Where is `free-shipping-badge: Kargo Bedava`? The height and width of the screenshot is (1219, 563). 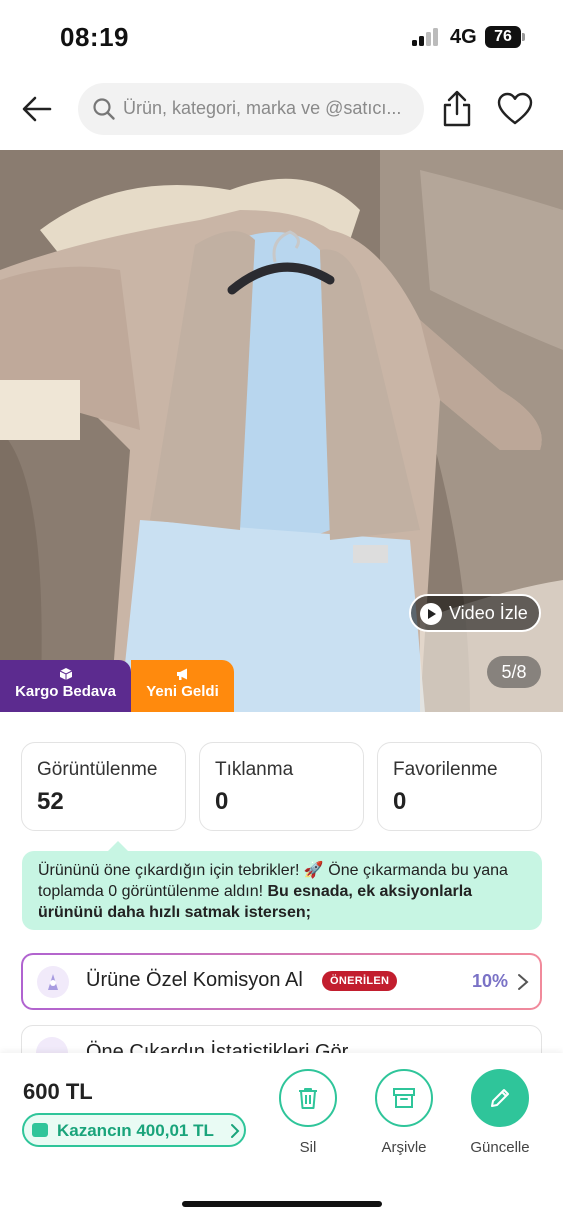
free-shipping-badge: Kargo Bedava is located at coordinates (65, 686).